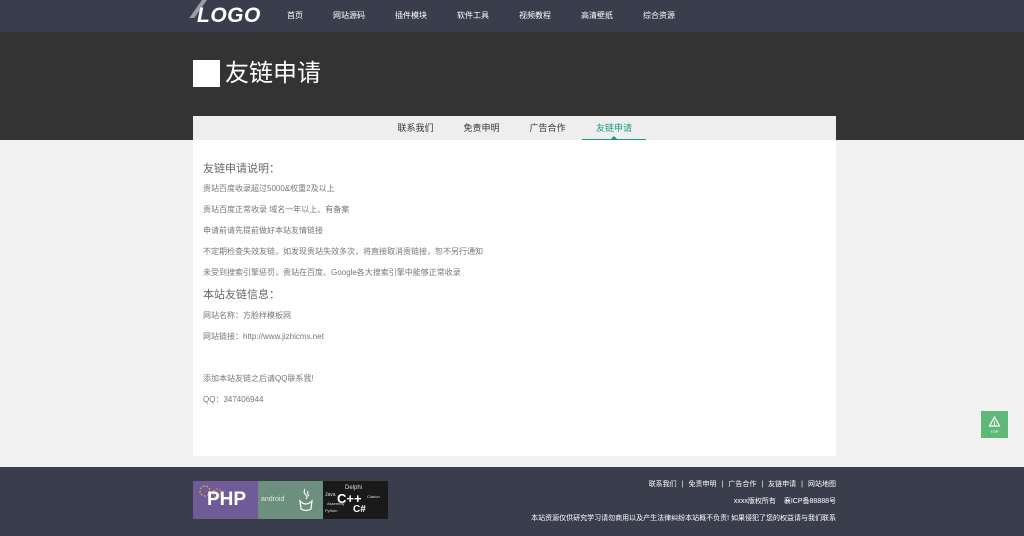 The width and height of the screenshot is (1024, 536). I want to click on arrow-up-icon, so click(994, 421).